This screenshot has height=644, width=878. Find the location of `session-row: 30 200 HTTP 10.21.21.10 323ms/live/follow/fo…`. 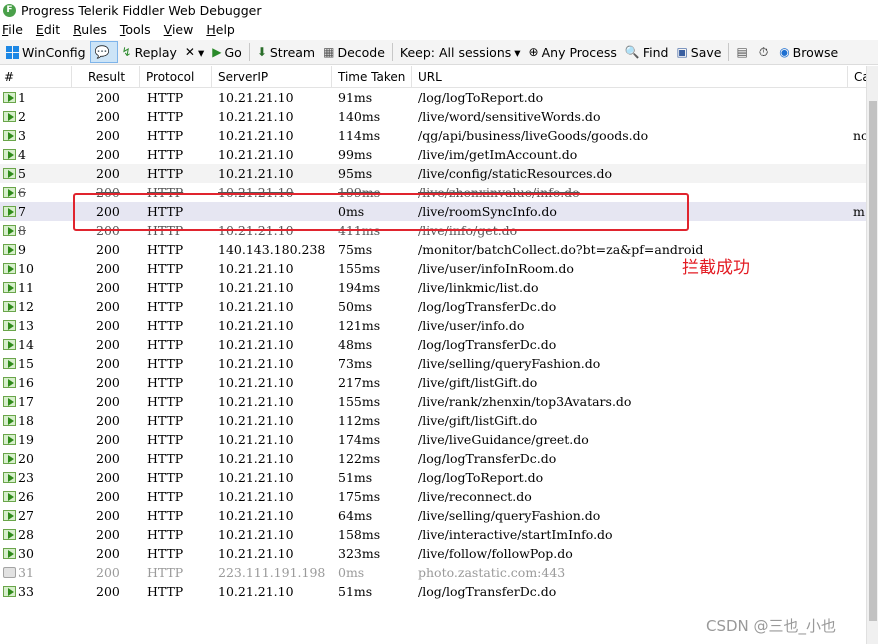

session-row: 30 200 HTTP 10.21.21.10 323ms/live/follow/fo… is located at coordinates (433, 553).